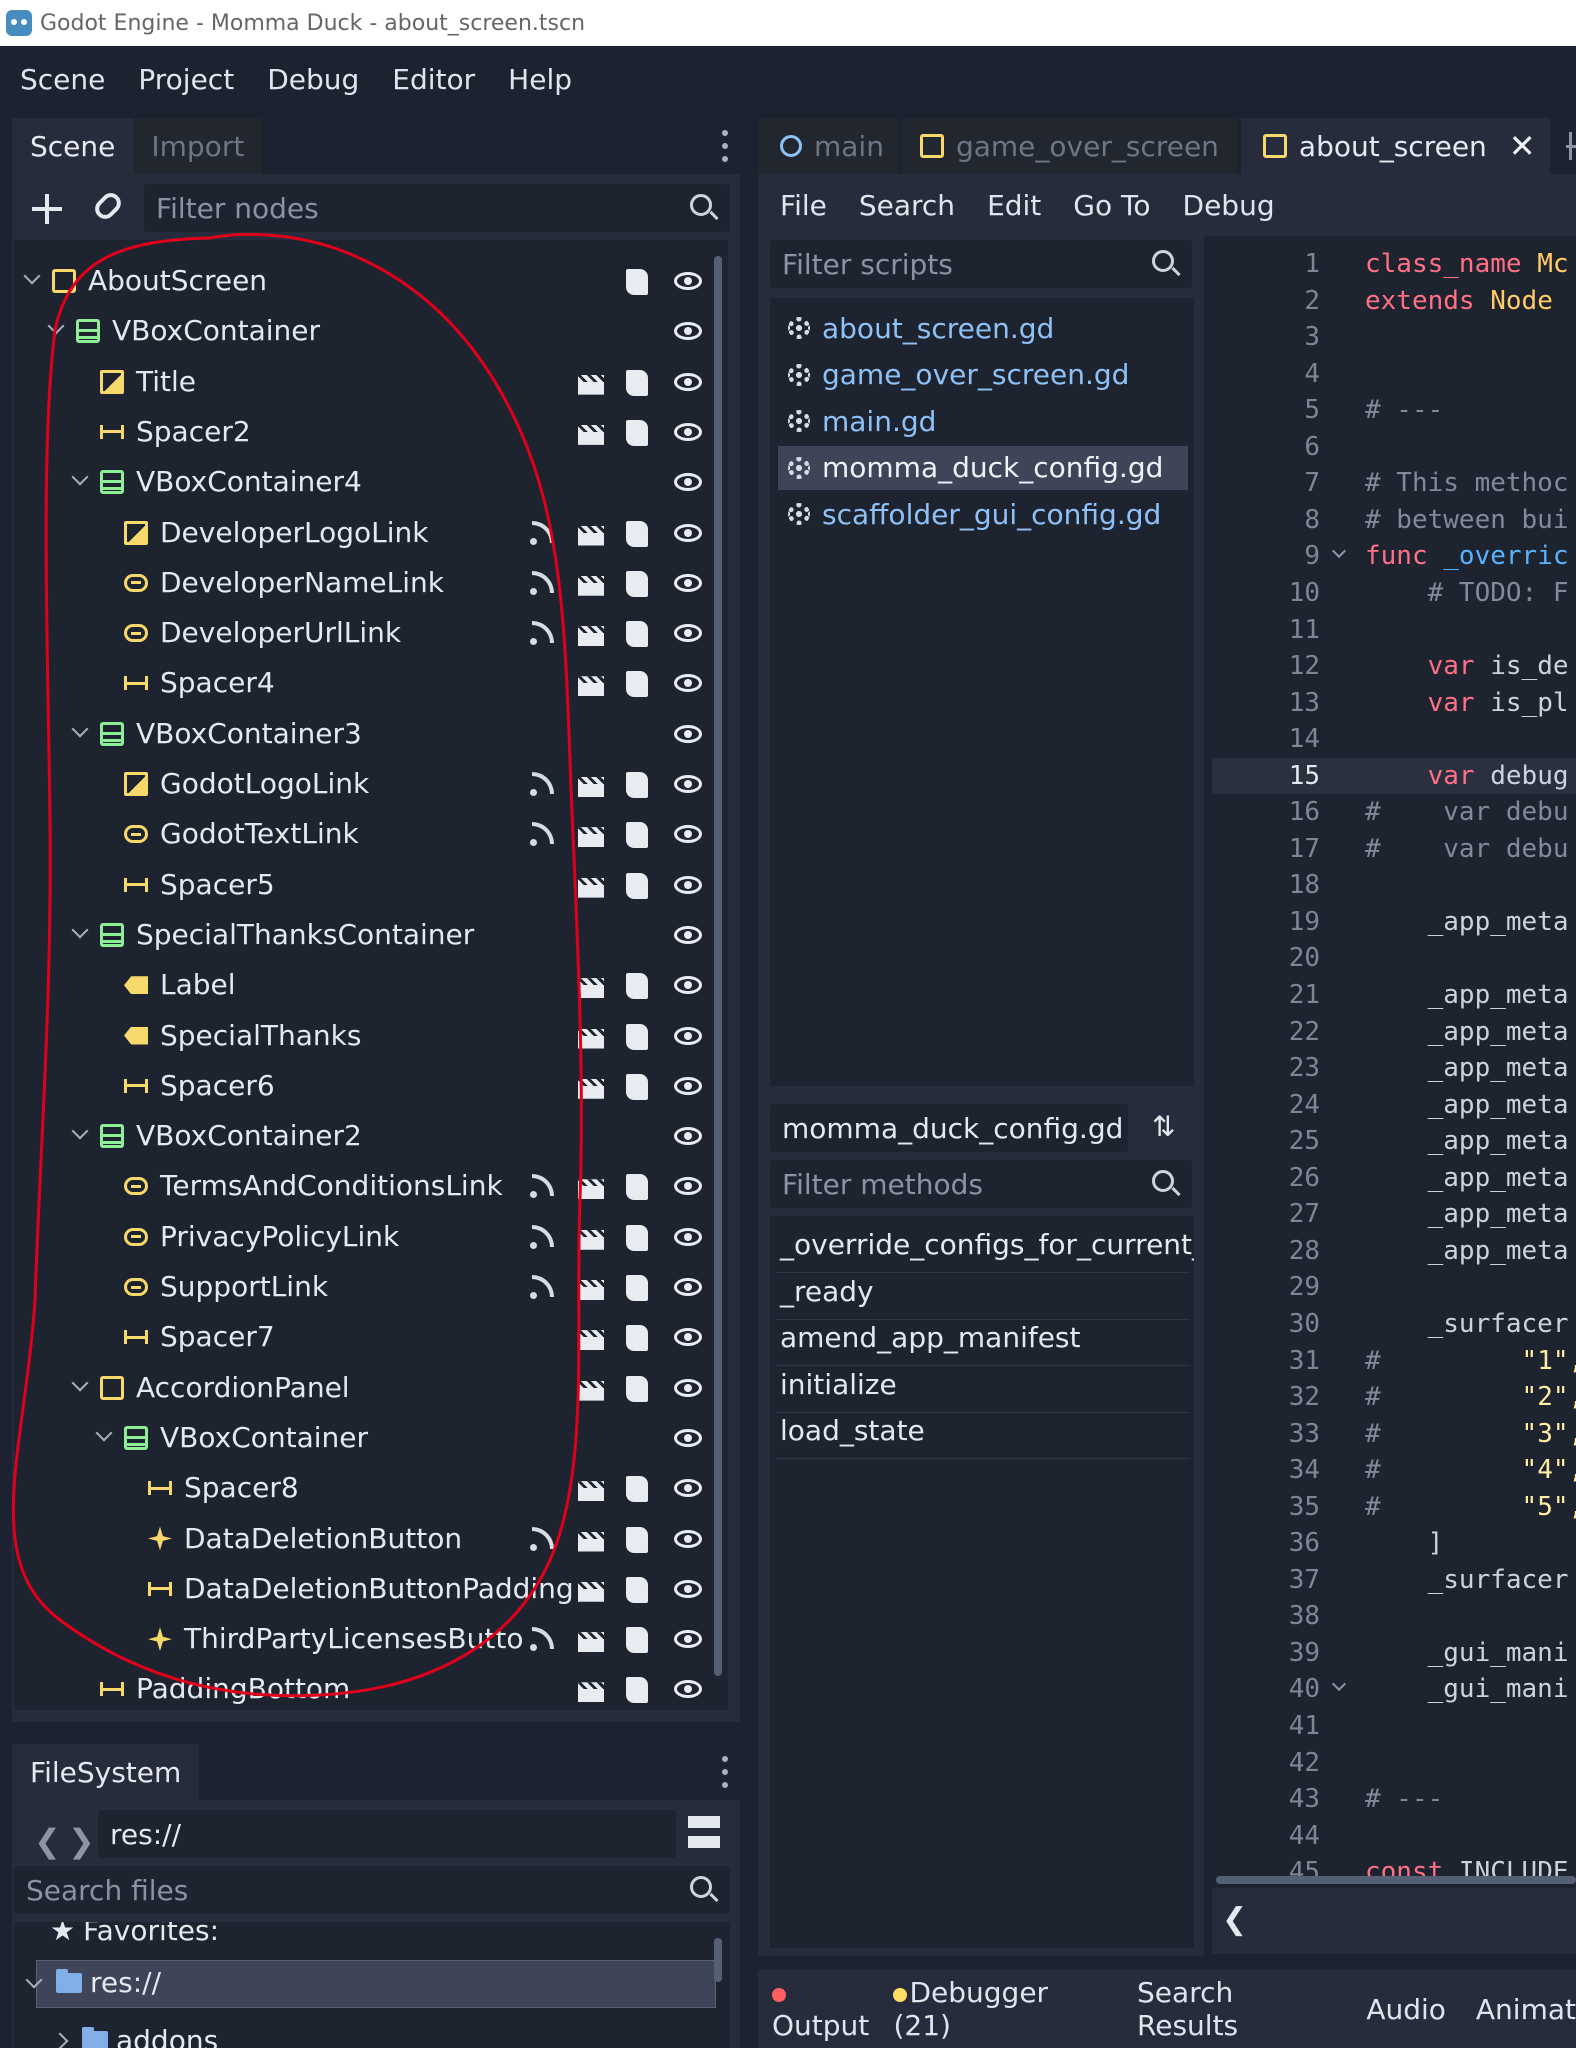  What do you see at coordinates (704, 1832) in the screenshot?
I see `split-mode-icon` at bounding box center [704, 1832].